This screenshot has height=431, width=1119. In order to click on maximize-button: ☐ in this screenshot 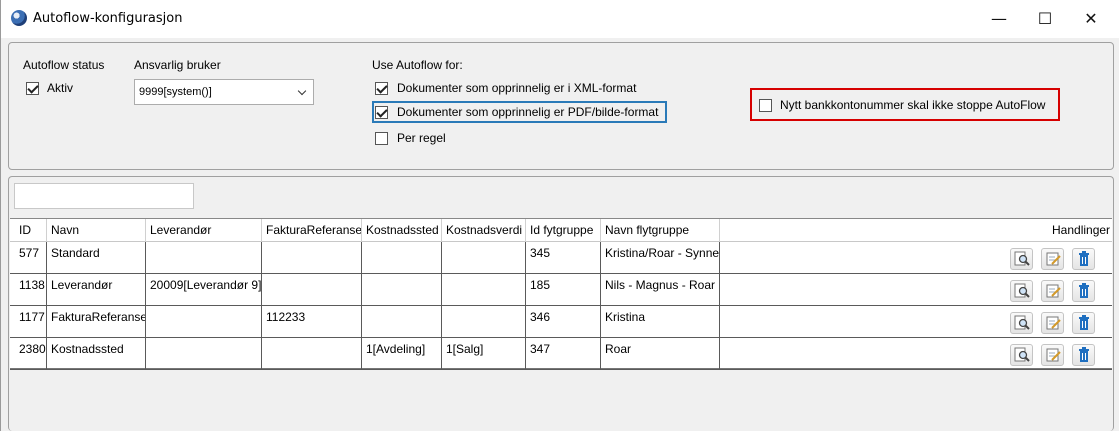, I will do `click(1045, 19)`.